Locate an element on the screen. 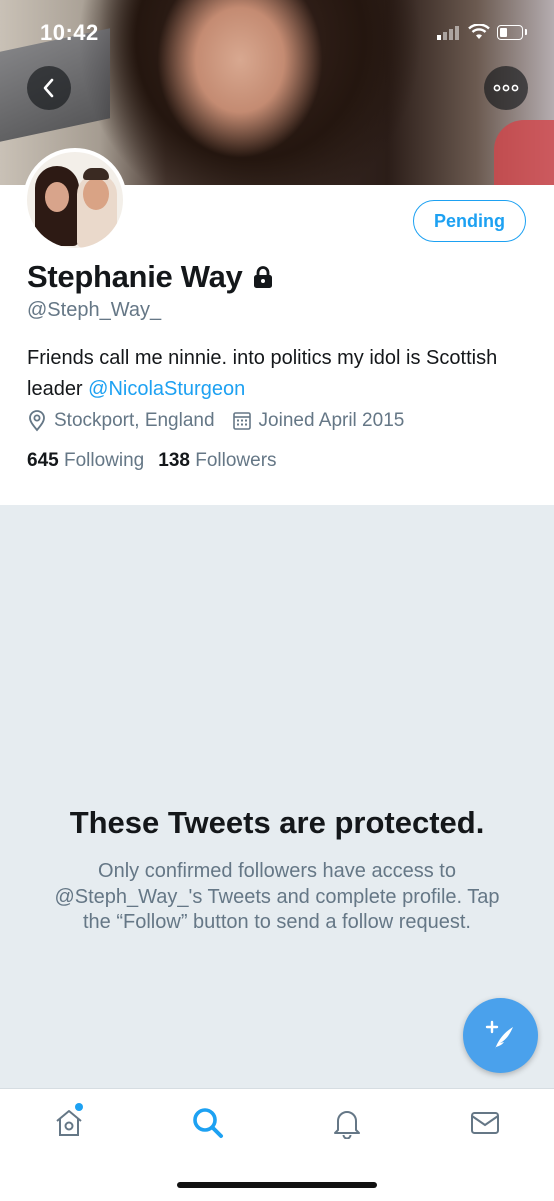 This screenshot has height=1201, width=554. avatar is located at coordinates (75, 200).